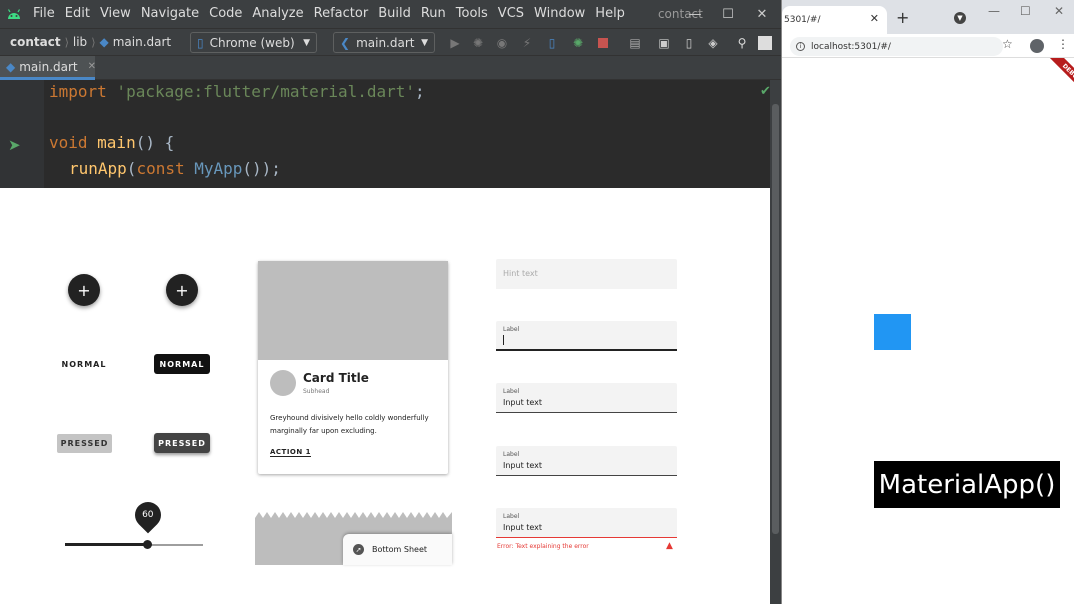 The height and width of the screenshot is (604, 1074). I want to click on debug-icon: ✺, so click(478, 43).